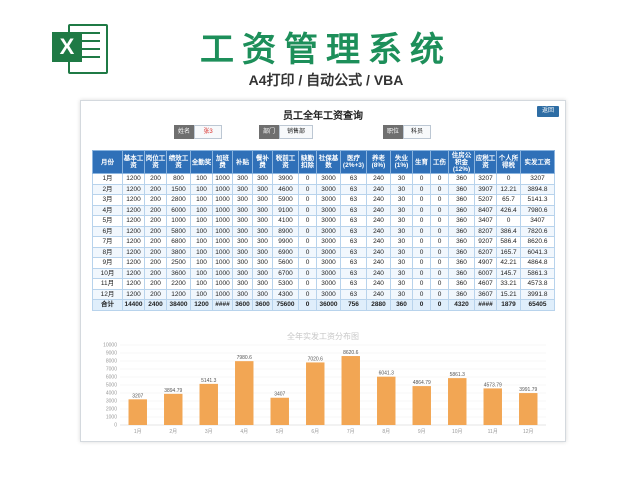 The height and width of the screenshot is (480, 640). What do you see at coordinates (107, 162) in the screenshot?
I see `column-header: 月份` at bounding box center [107, 162].